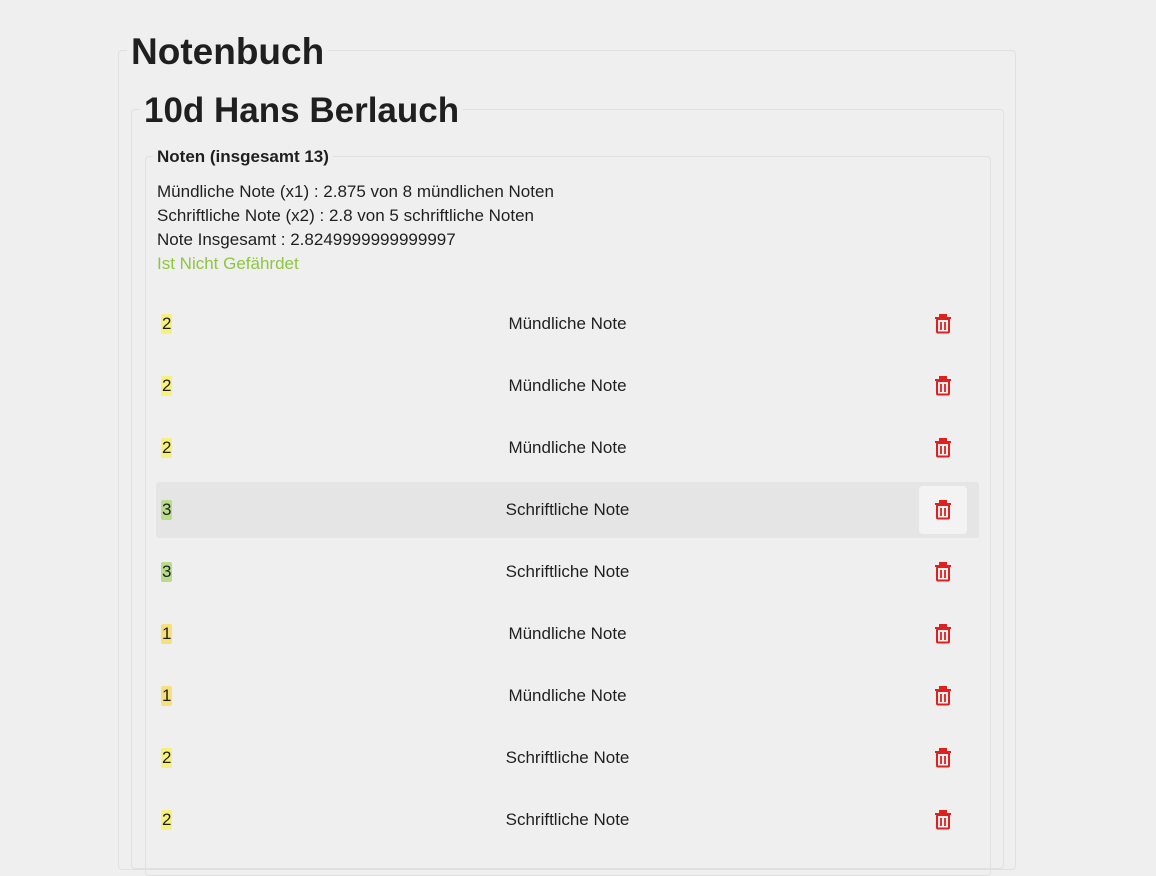  Describe the element at coordinates (306, 239) in the screenshot. I see `total-average: Note Insgesamt : 2.8249999999999997` at that location.